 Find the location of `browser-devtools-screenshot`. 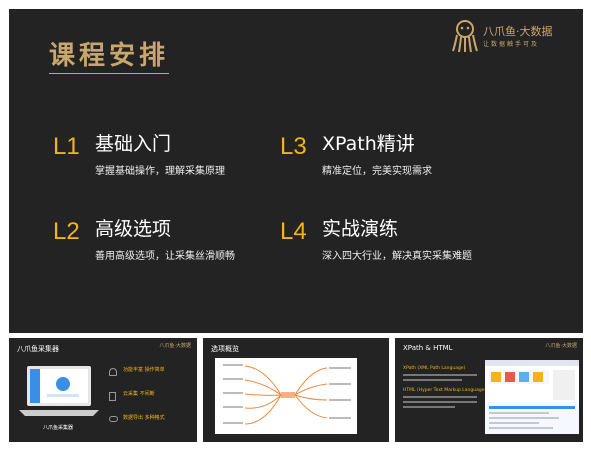

browser-devtools-screenshot is located at coordinates (532, 397).